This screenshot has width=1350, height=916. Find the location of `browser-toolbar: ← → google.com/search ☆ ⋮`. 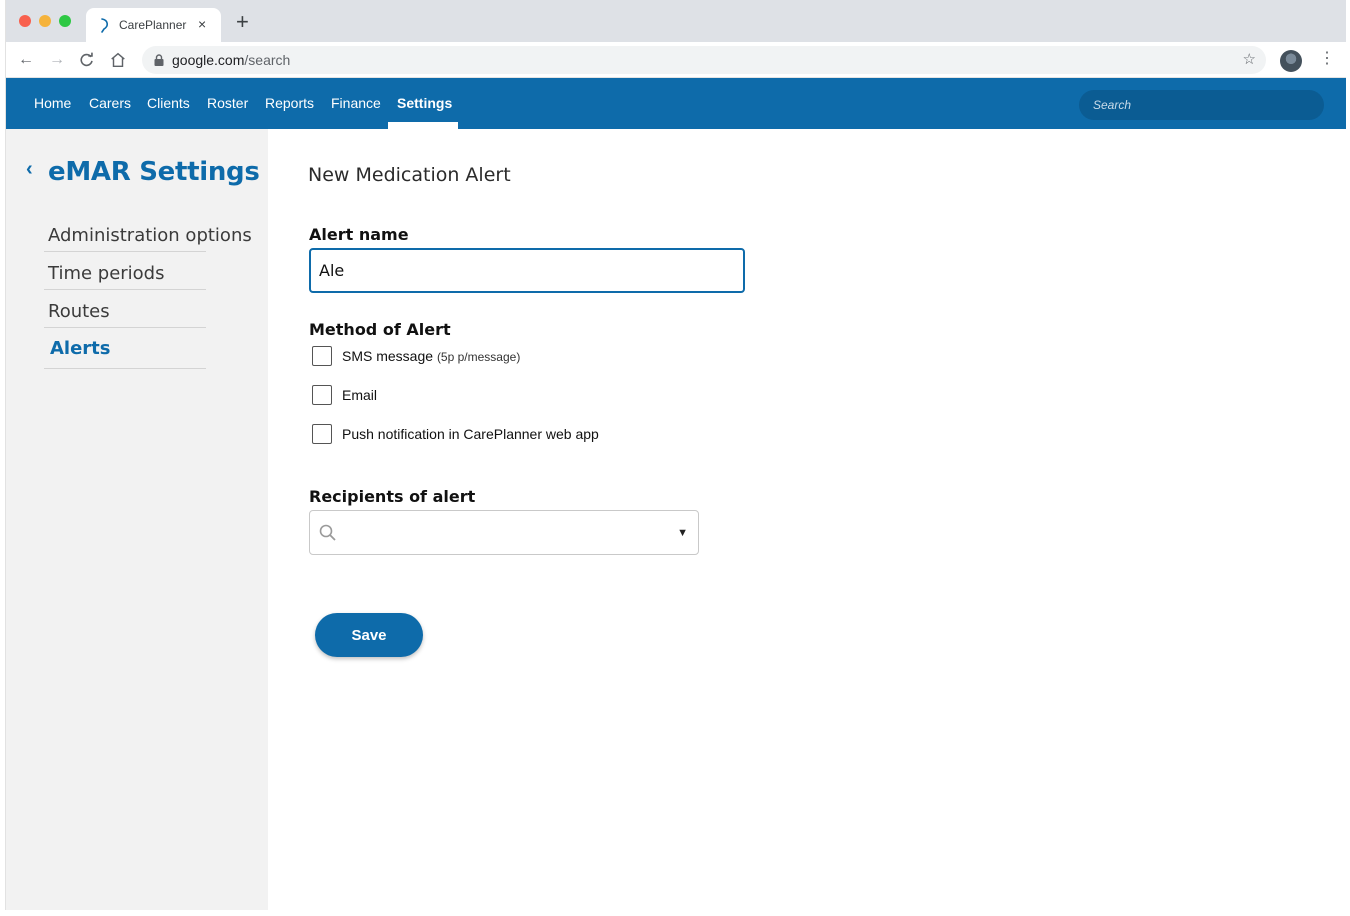

browser-toolbar: ← → google.com/search ☆ ⋮ is located at coordinates (676, 60).